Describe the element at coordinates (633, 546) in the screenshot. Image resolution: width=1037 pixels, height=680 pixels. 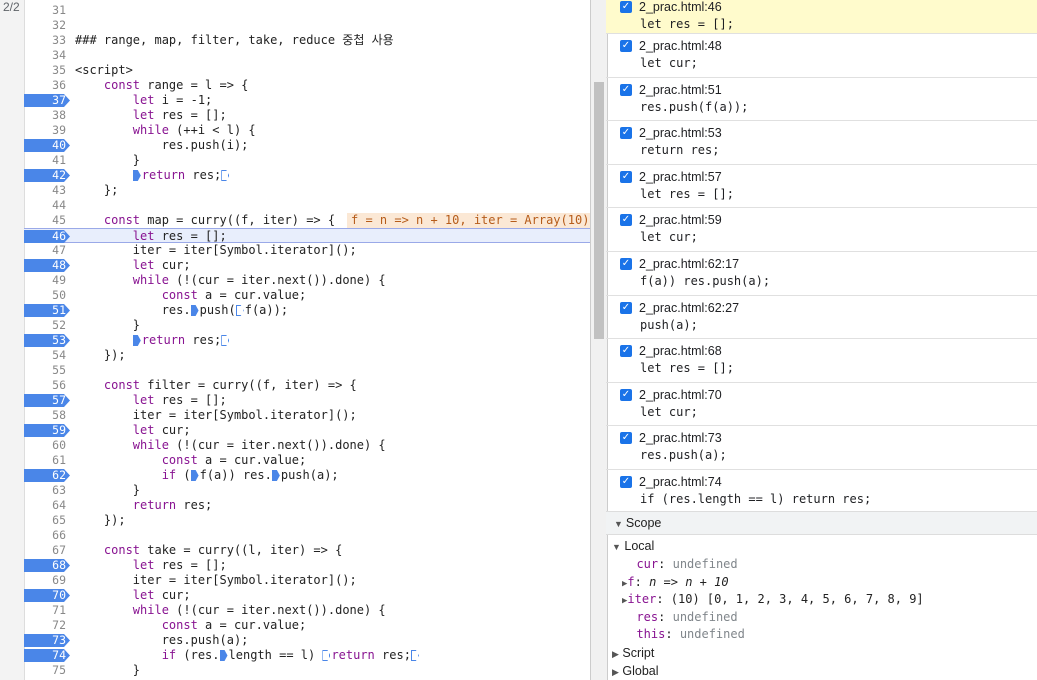
I see `scope-local-toggle: ▼ Local` at that location.